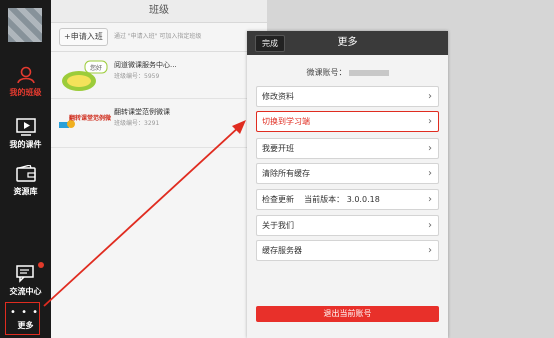  I want to click on row-label: 清除所有缓存, so click(286, 173).